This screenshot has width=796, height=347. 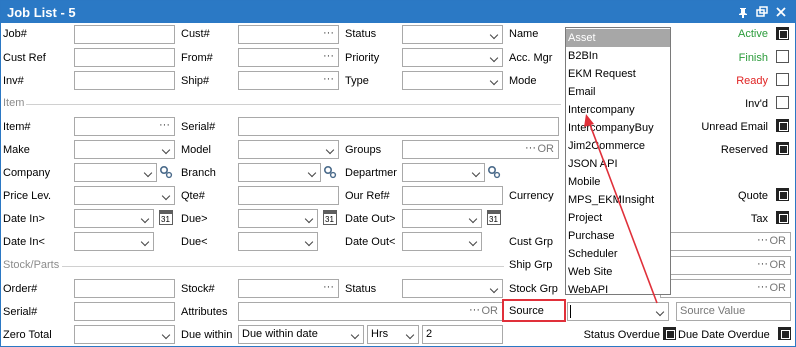 I want to click on groups-lookup-button: ···, so click(x=530, y=148).